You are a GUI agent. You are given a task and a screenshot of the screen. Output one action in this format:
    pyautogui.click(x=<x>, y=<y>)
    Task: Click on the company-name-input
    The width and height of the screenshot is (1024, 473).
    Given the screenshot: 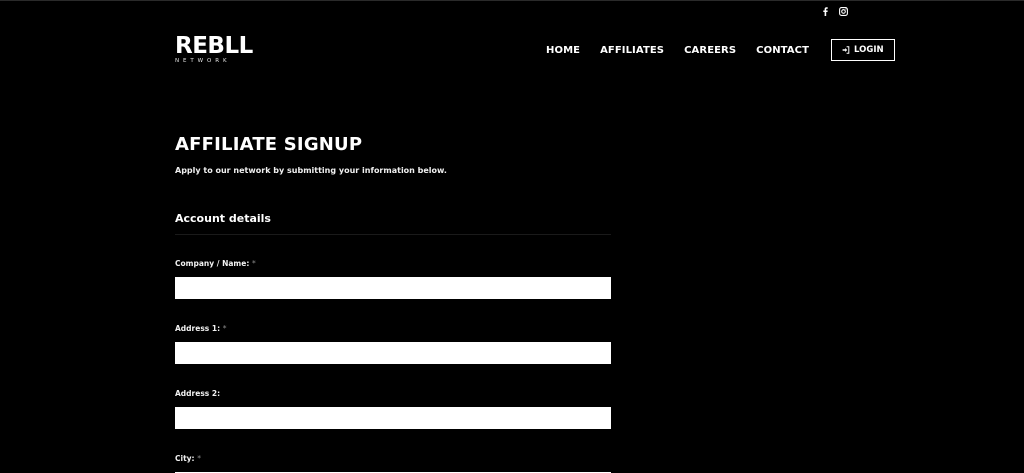 What is the action you would take?
    pyautogui.click(x=393, y=288)
    